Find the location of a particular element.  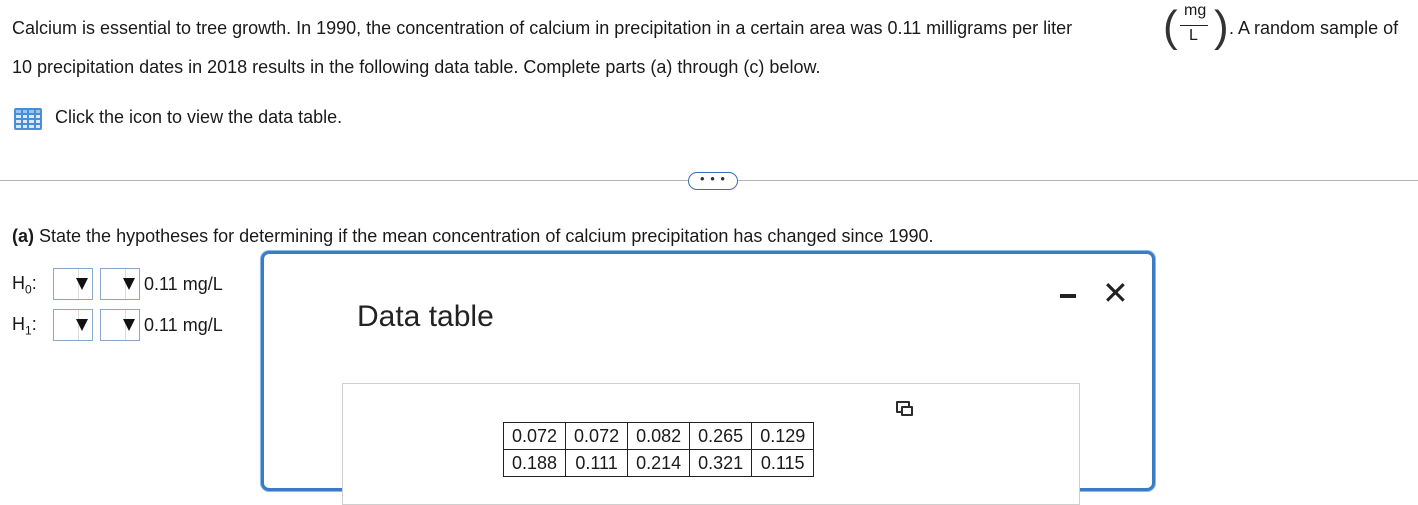

unit-denominator: L is located at coordinates (1193, 35).